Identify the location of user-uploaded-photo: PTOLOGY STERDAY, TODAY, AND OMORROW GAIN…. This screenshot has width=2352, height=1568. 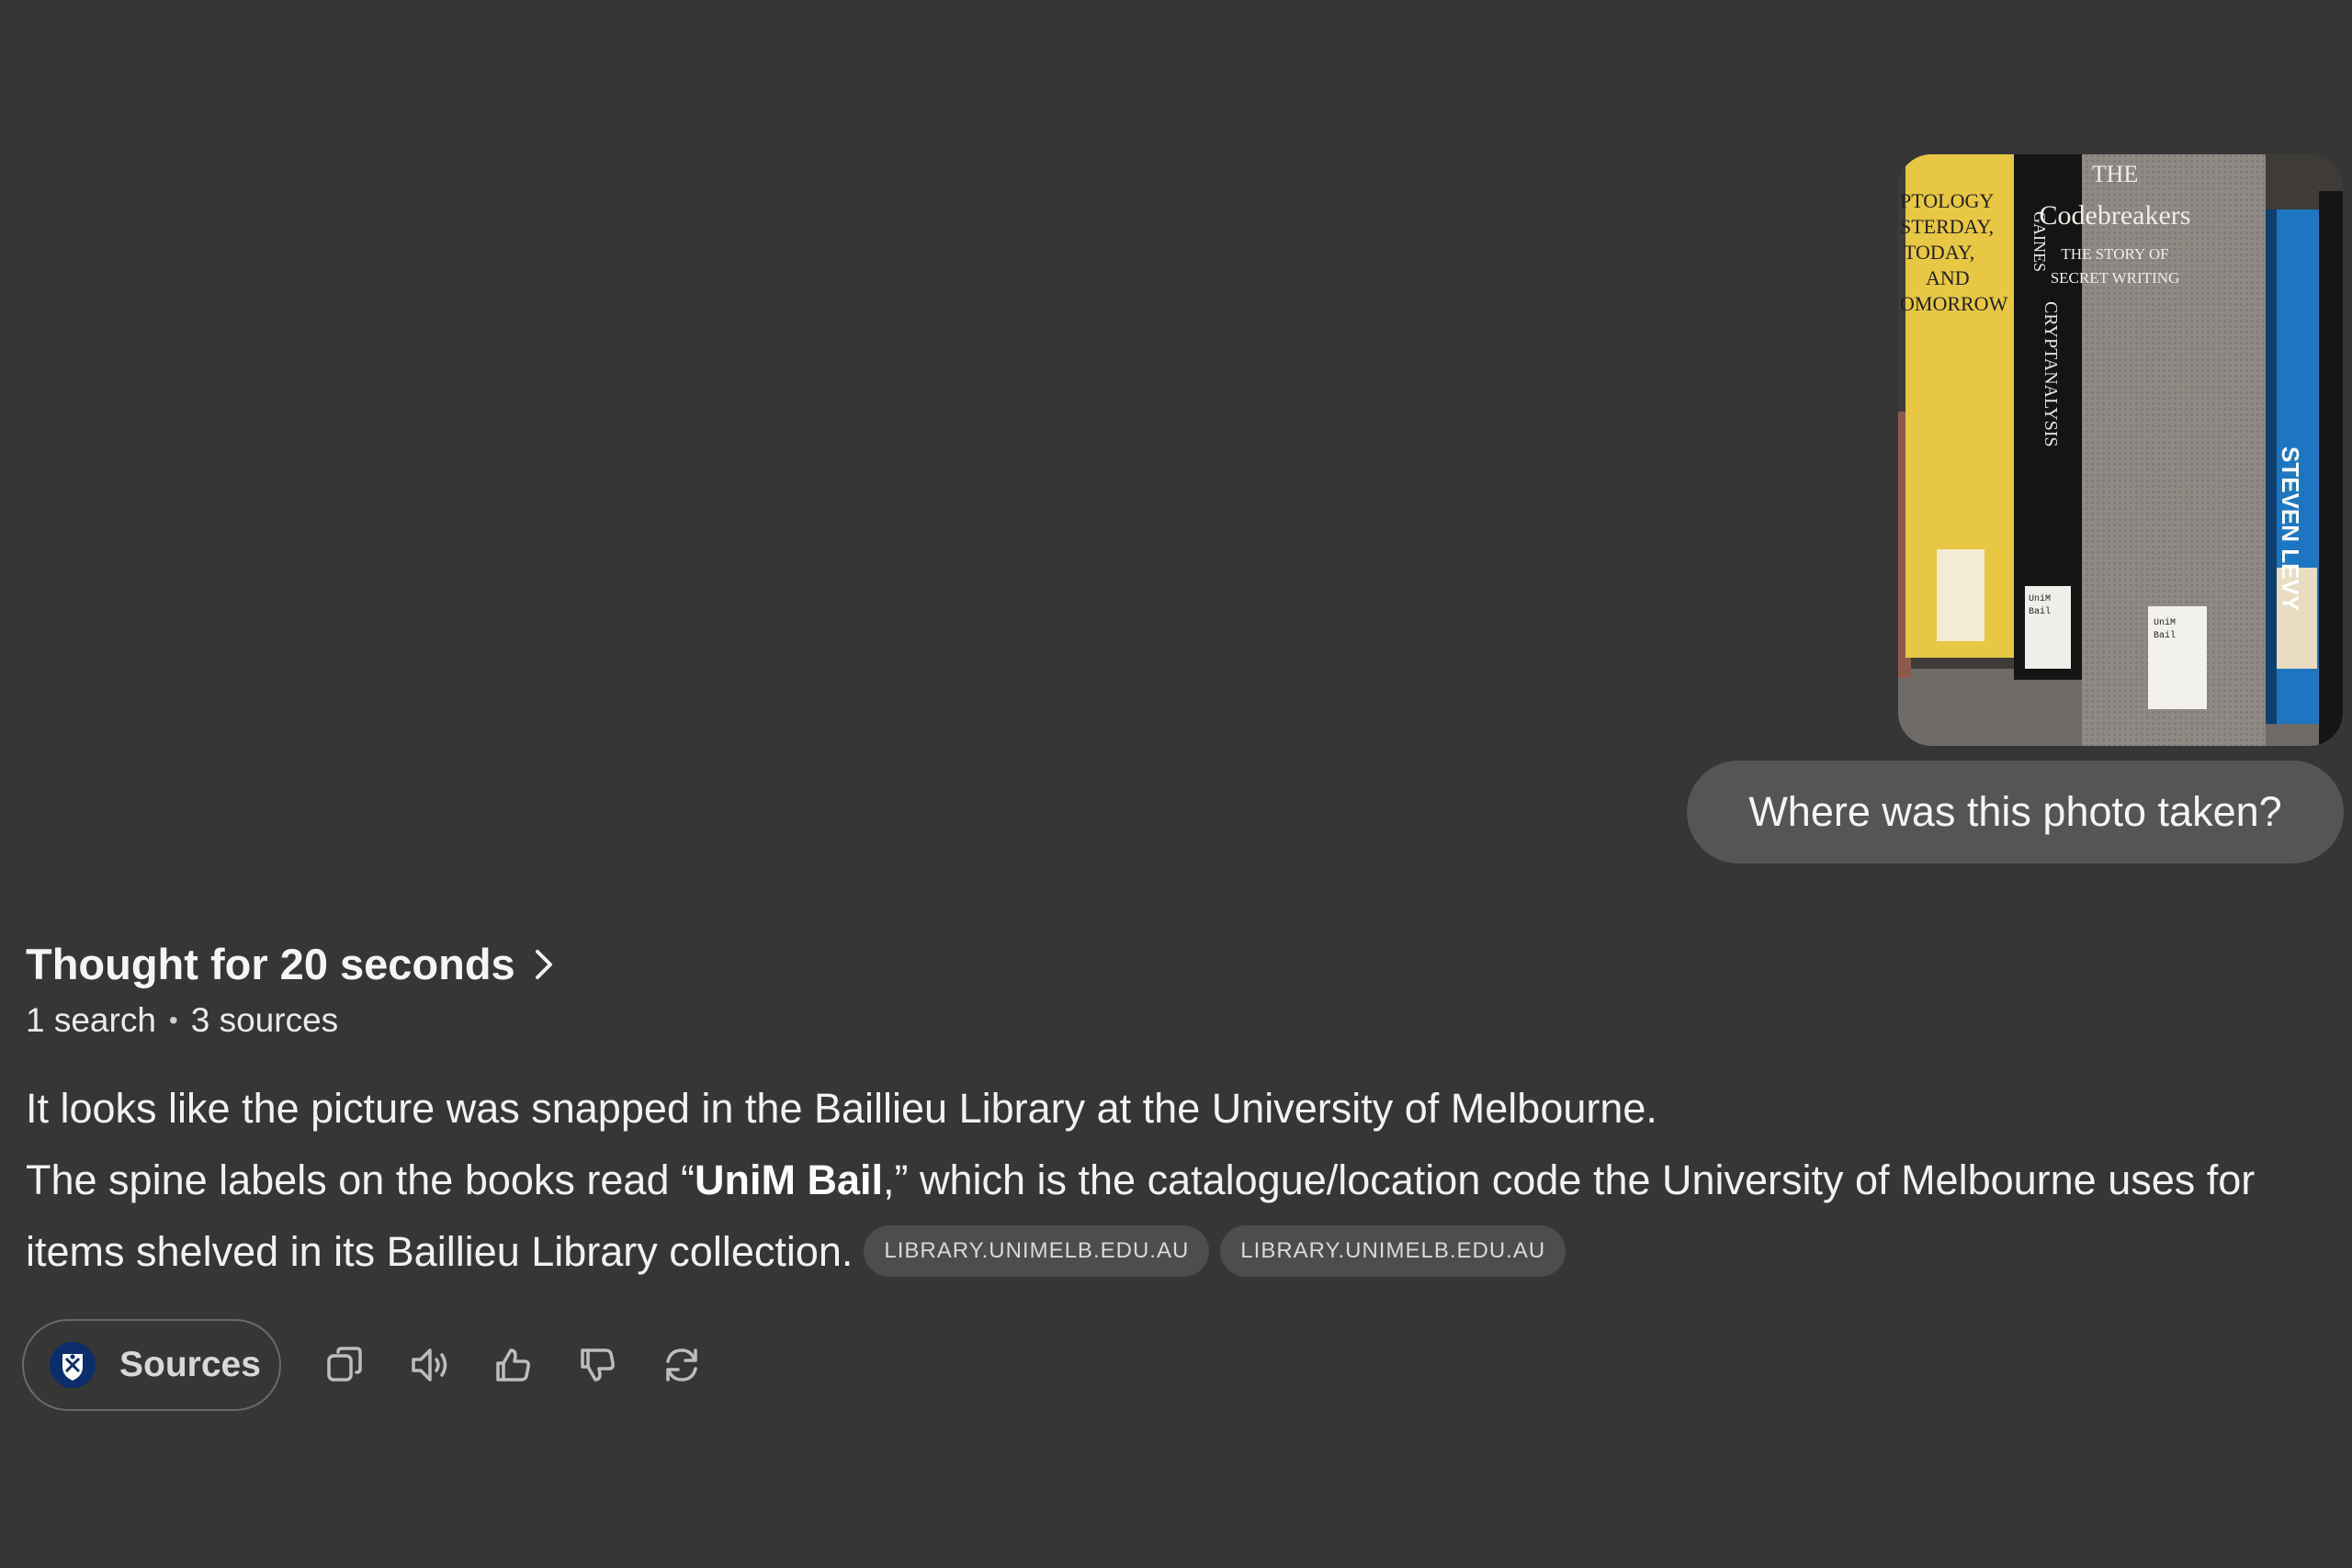
(2120, 450).